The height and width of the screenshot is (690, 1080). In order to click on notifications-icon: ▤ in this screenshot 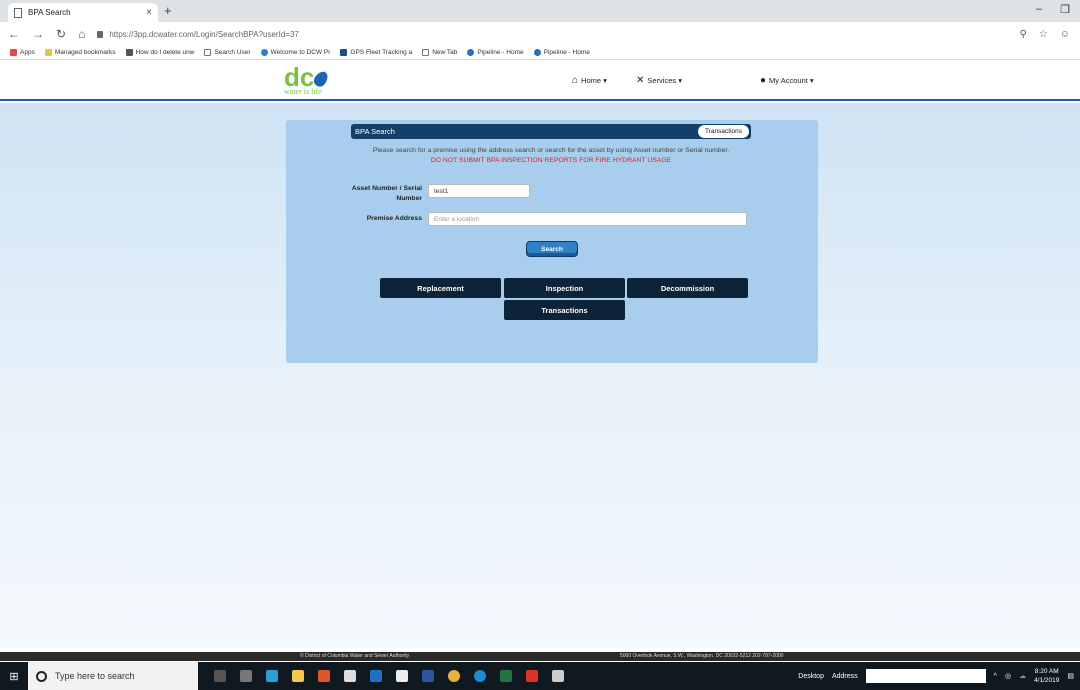, I will do `click(1070, 676)`.